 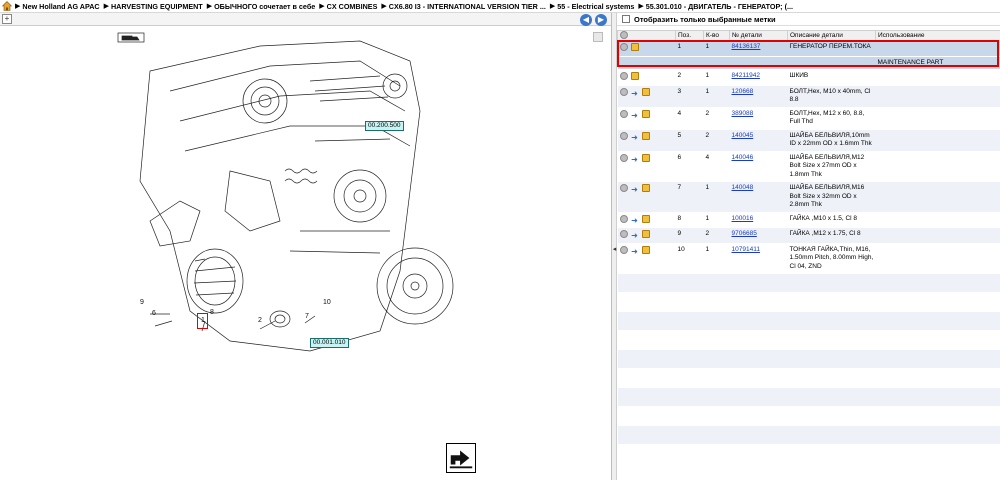 I want to click on breadcrumb-item-category: ОБЫЧНОГО сочетает в себе, so click(x=264, y=6).